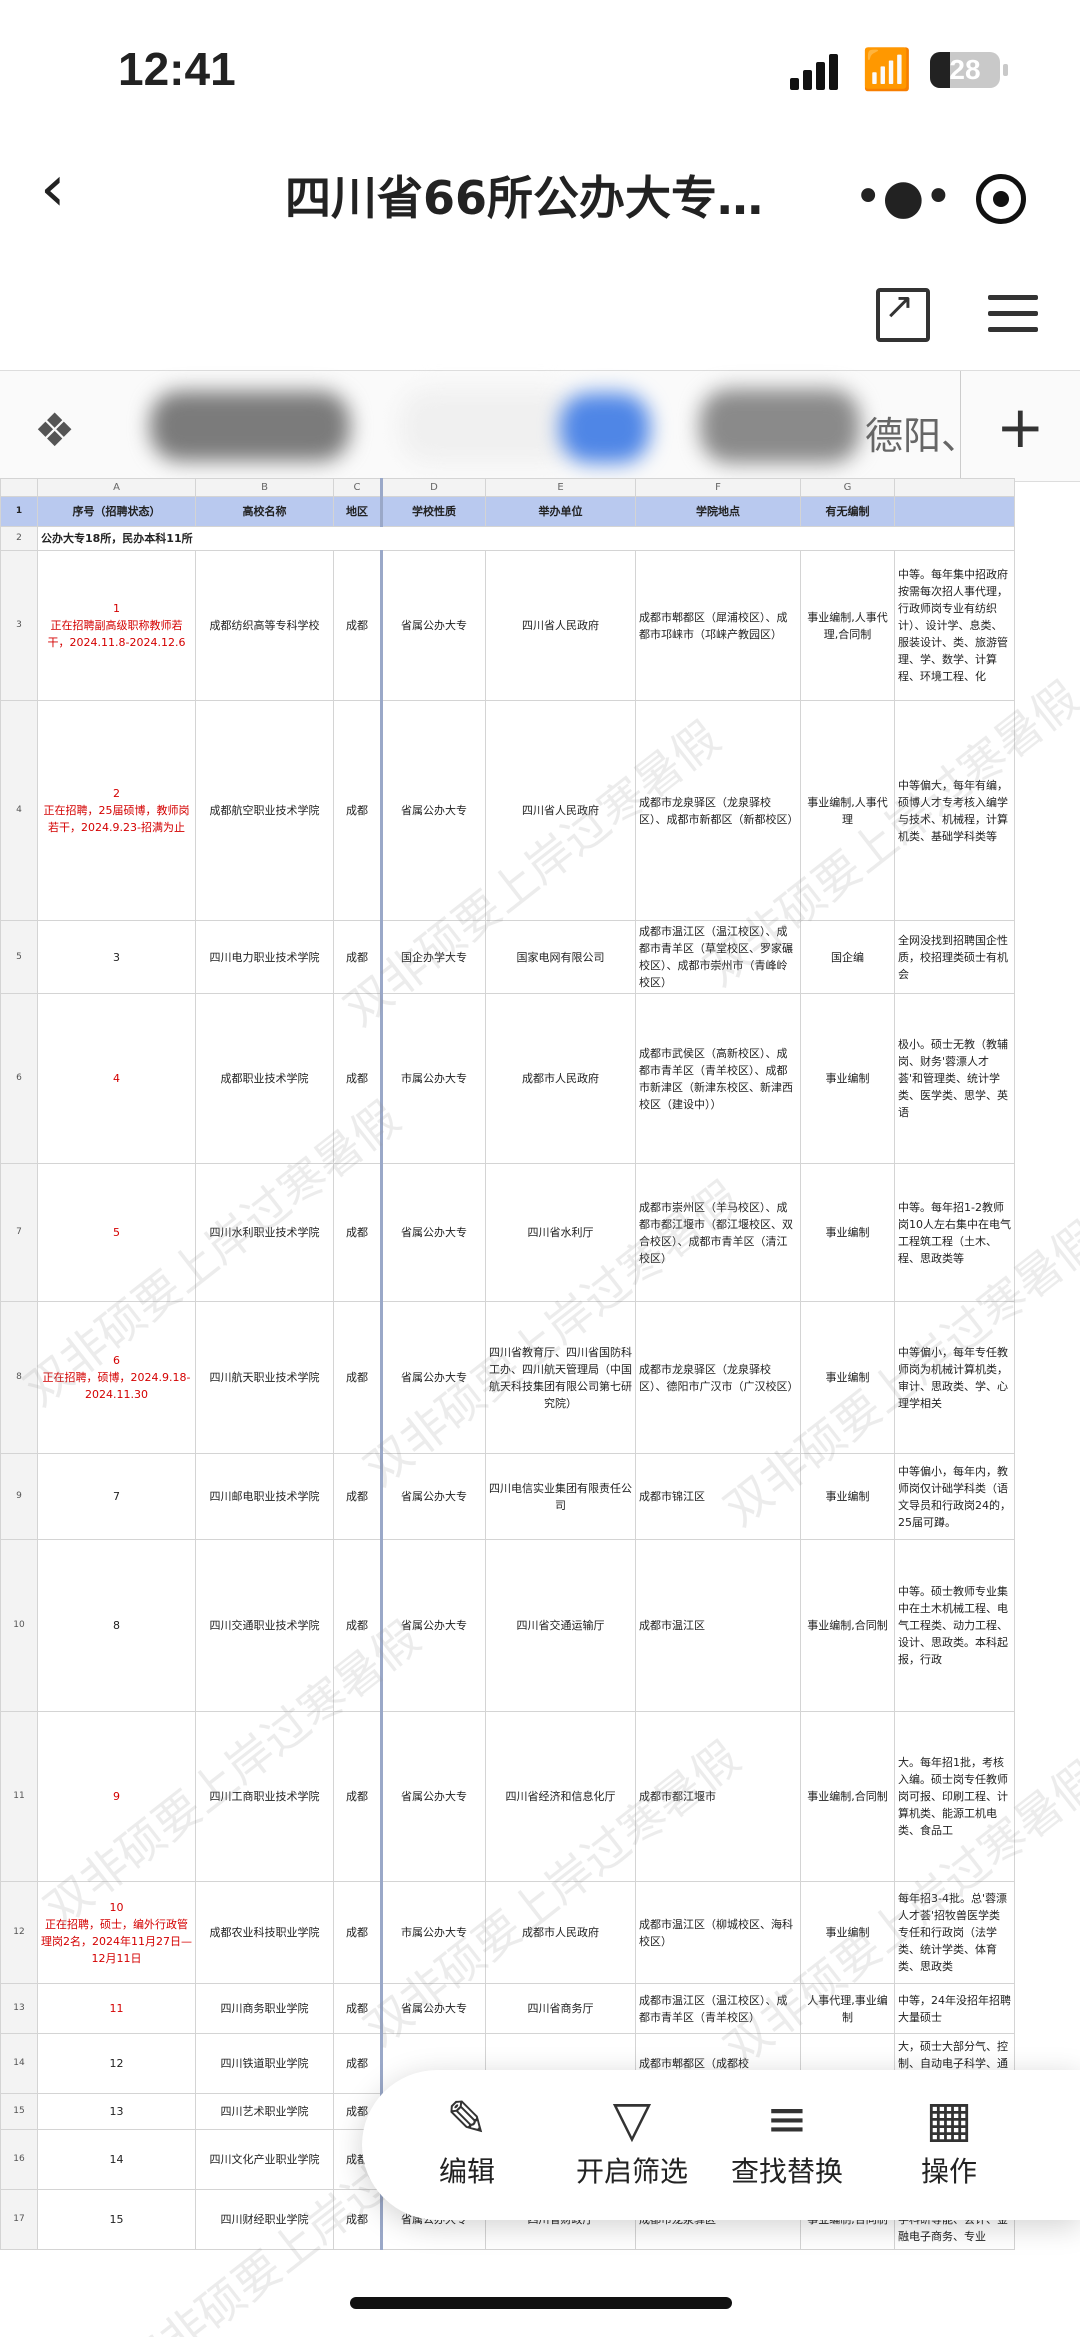 Image resolution: width=1080 pixels, height=2337 pixels. Describe the element at coordinates (954, 810) in the screenshot. I see `cell-notes: 中等偏大，每年有编，硕博人才专考核入编学与技术、机械程，计算机类、基础学科类等` at that location.